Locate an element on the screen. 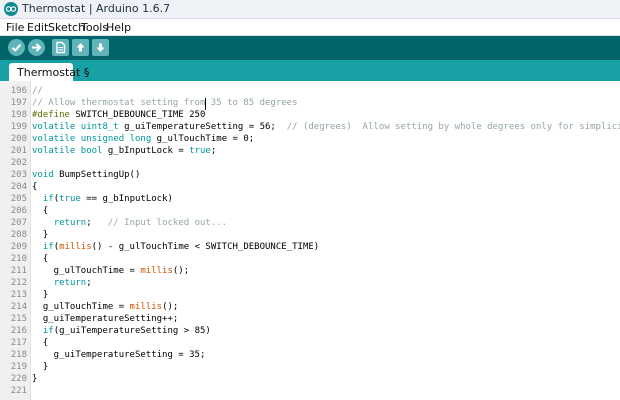  verify-button is located at coordinates (16, 47).